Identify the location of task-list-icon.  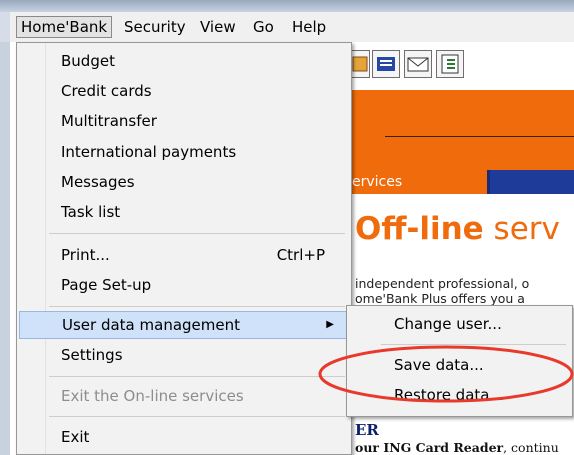
(450, 64).